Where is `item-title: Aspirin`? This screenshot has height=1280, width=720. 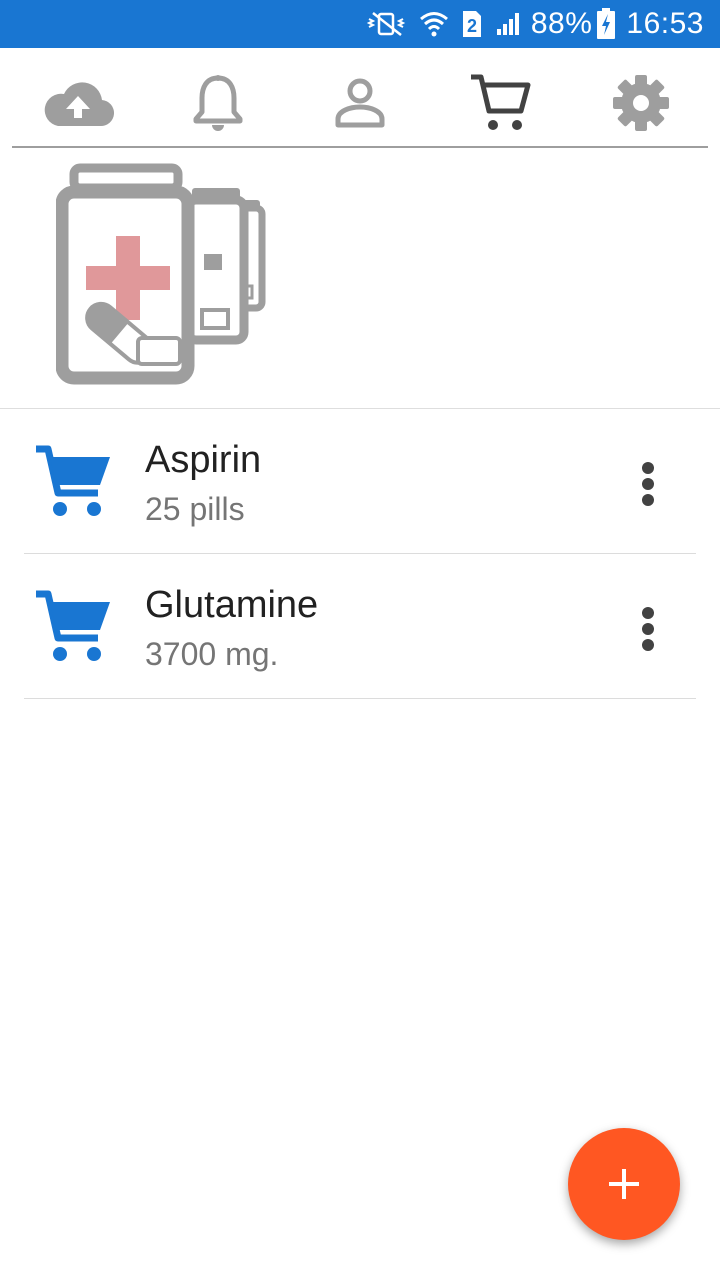 item-title: Aspirin is located at coordinates (203, 460).